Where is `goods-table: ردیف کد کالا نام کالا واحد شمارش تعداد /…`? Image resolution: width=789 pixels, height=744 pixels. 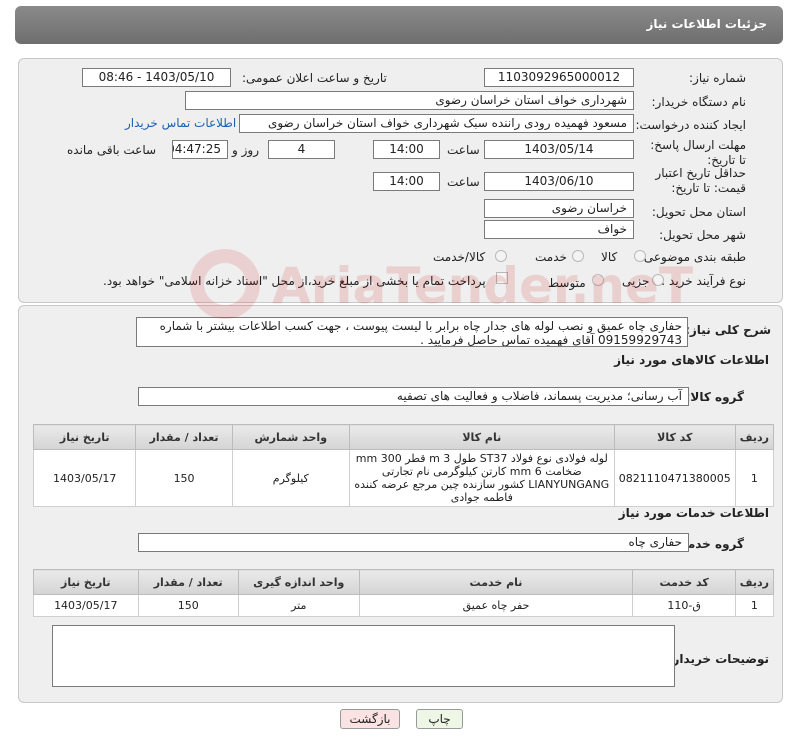
goods-table: ردیف کد کالا نام کالا واحد شمارش تعداد /… is located at coordinates (403, 465).